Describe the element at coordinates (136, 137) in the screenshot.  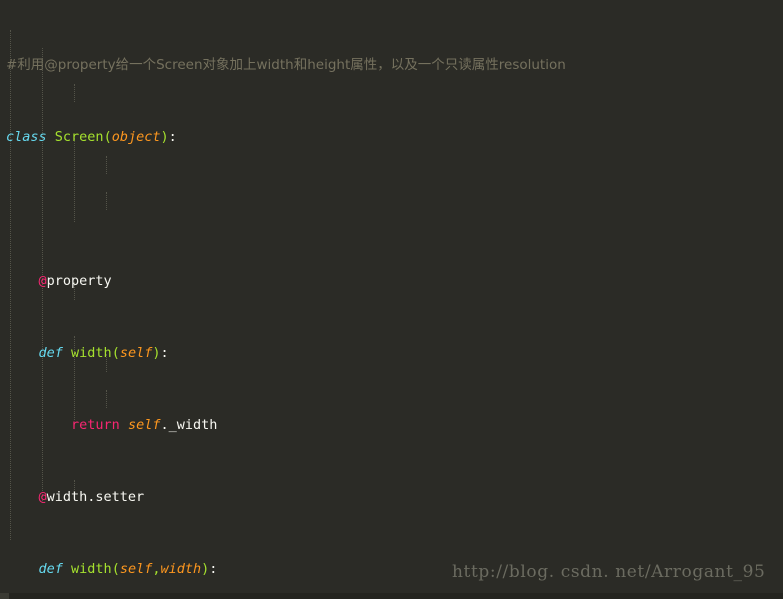
I see `base-class-object: object` at that location.